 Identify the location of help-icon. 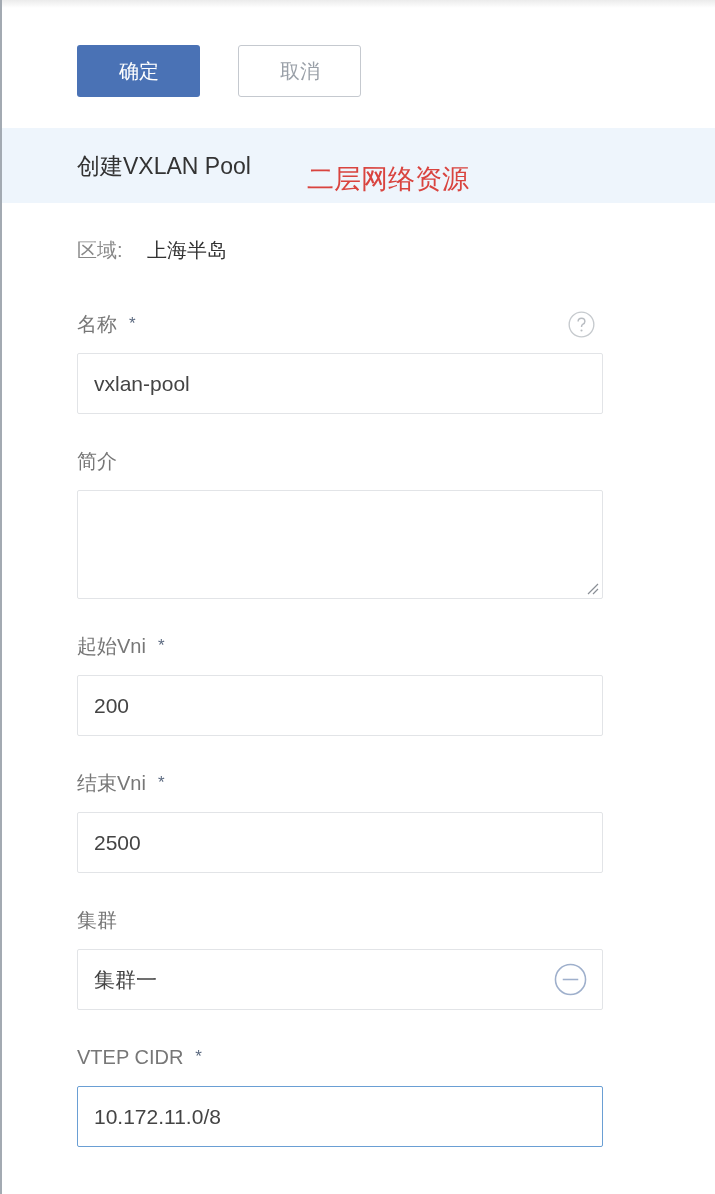
(581, 324).